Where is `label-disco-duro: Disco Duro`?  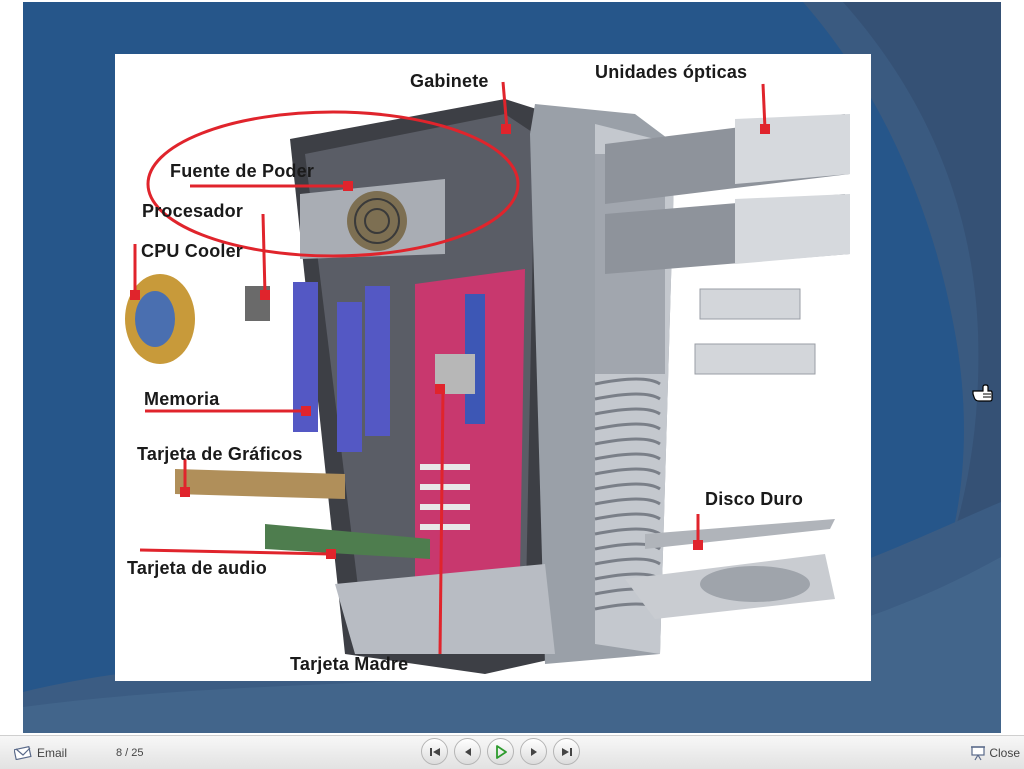 label-disco-duro: Disco Duro is located at coordinates (754, 499).